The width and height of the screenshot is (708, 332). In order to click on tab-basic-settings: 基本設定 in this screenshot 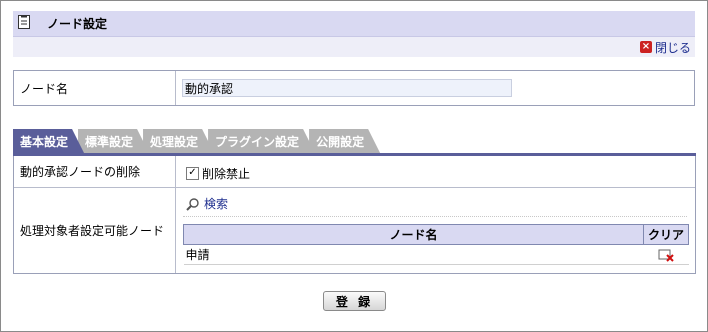, I will do `click(48, 141)`.